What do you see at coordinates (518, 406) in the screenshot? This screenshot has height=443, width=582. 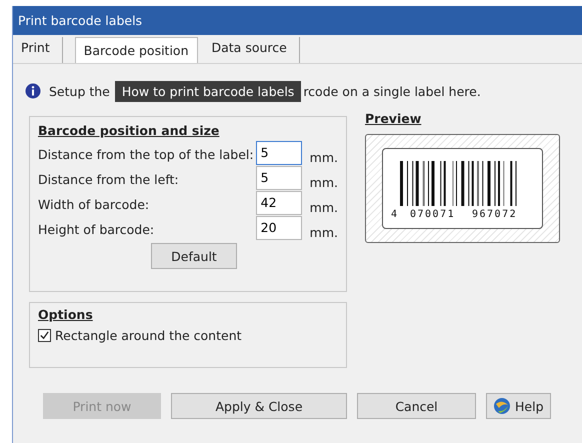 I see `help-button: Help` at bounding box center [518, 406].